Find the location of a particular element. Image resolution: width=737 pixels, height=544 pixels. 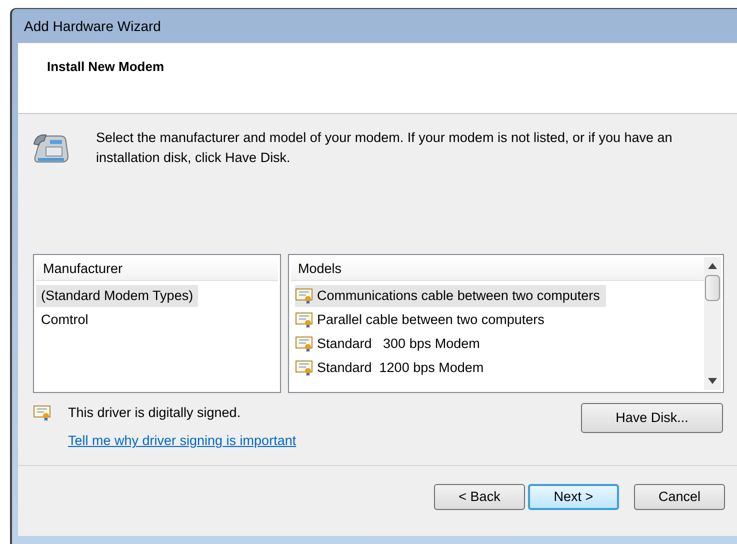

model-item: Communications cable between two computers is located at coordinates (450, 296).